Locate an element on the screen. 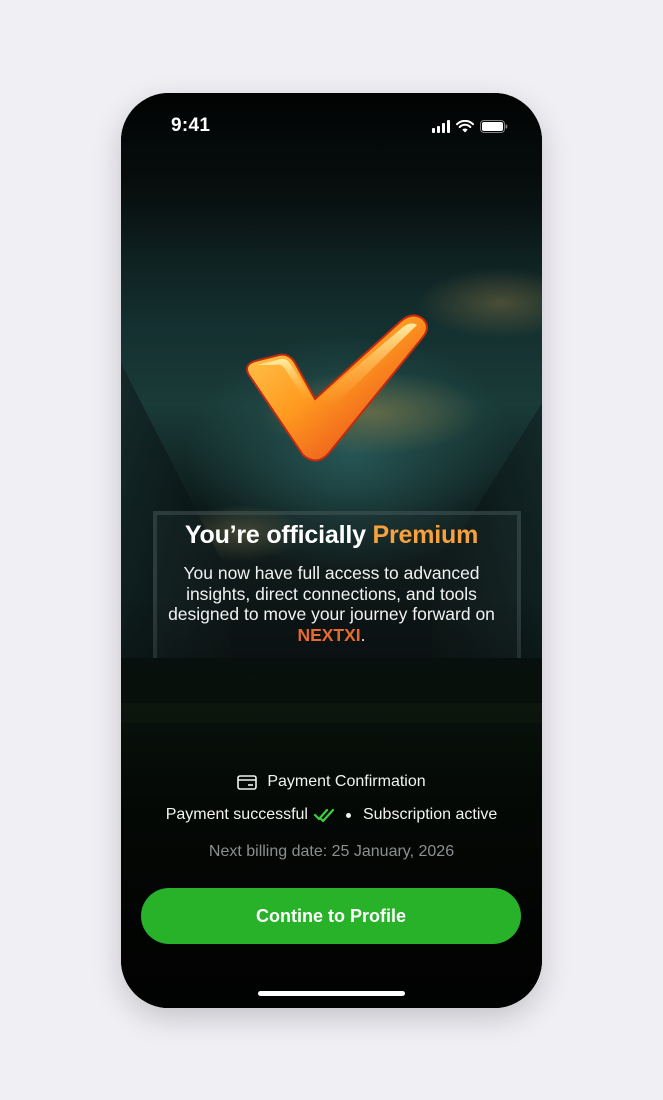  brand-name: NEXTXI is located at coordinates (329, 634).